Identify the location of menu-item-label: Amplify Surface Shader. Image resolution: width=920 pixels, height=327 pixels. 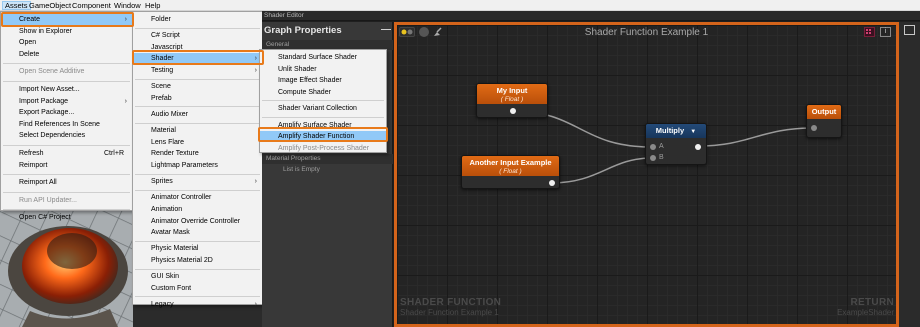
(315, 125).